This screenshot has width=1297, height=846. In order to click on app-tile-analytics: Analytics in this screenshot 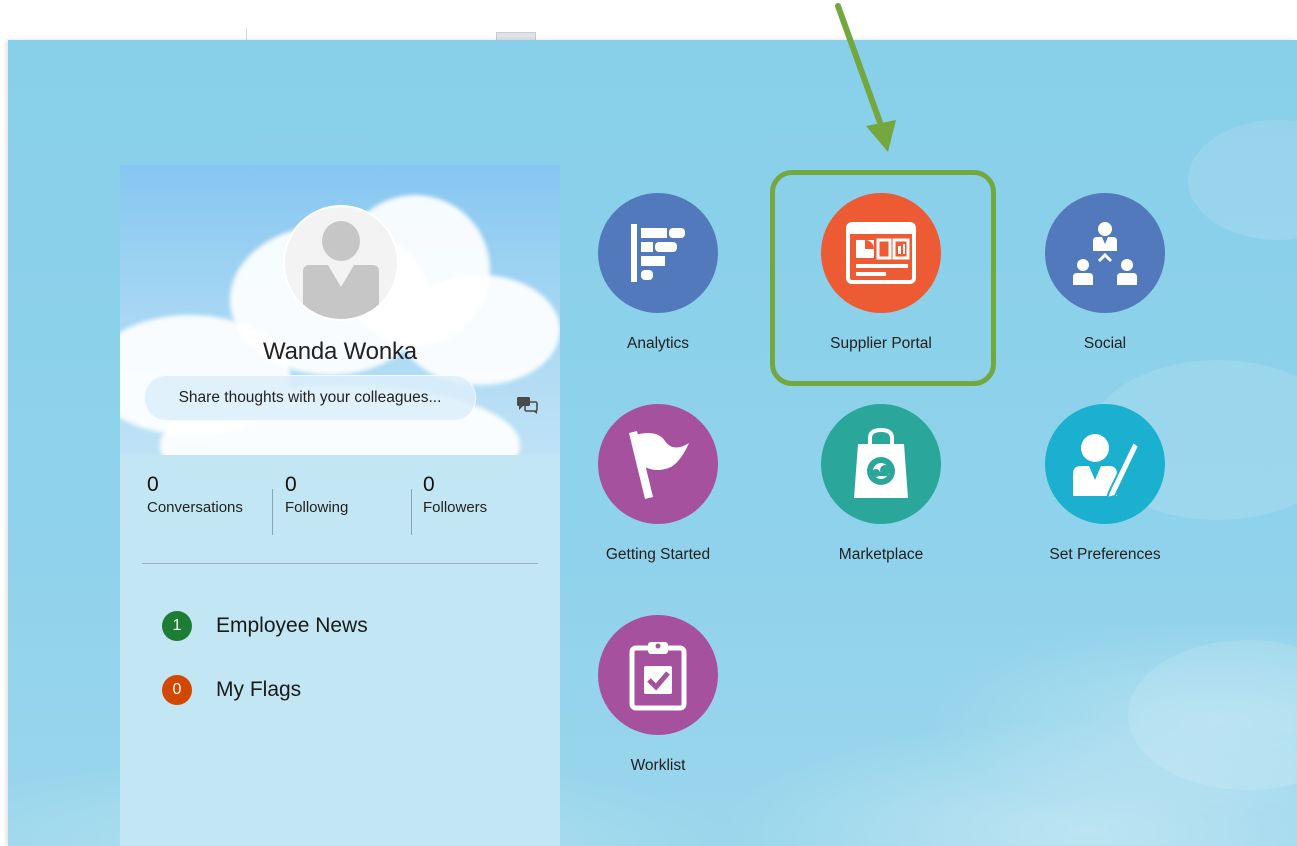, I will do `click(658, 273)`.